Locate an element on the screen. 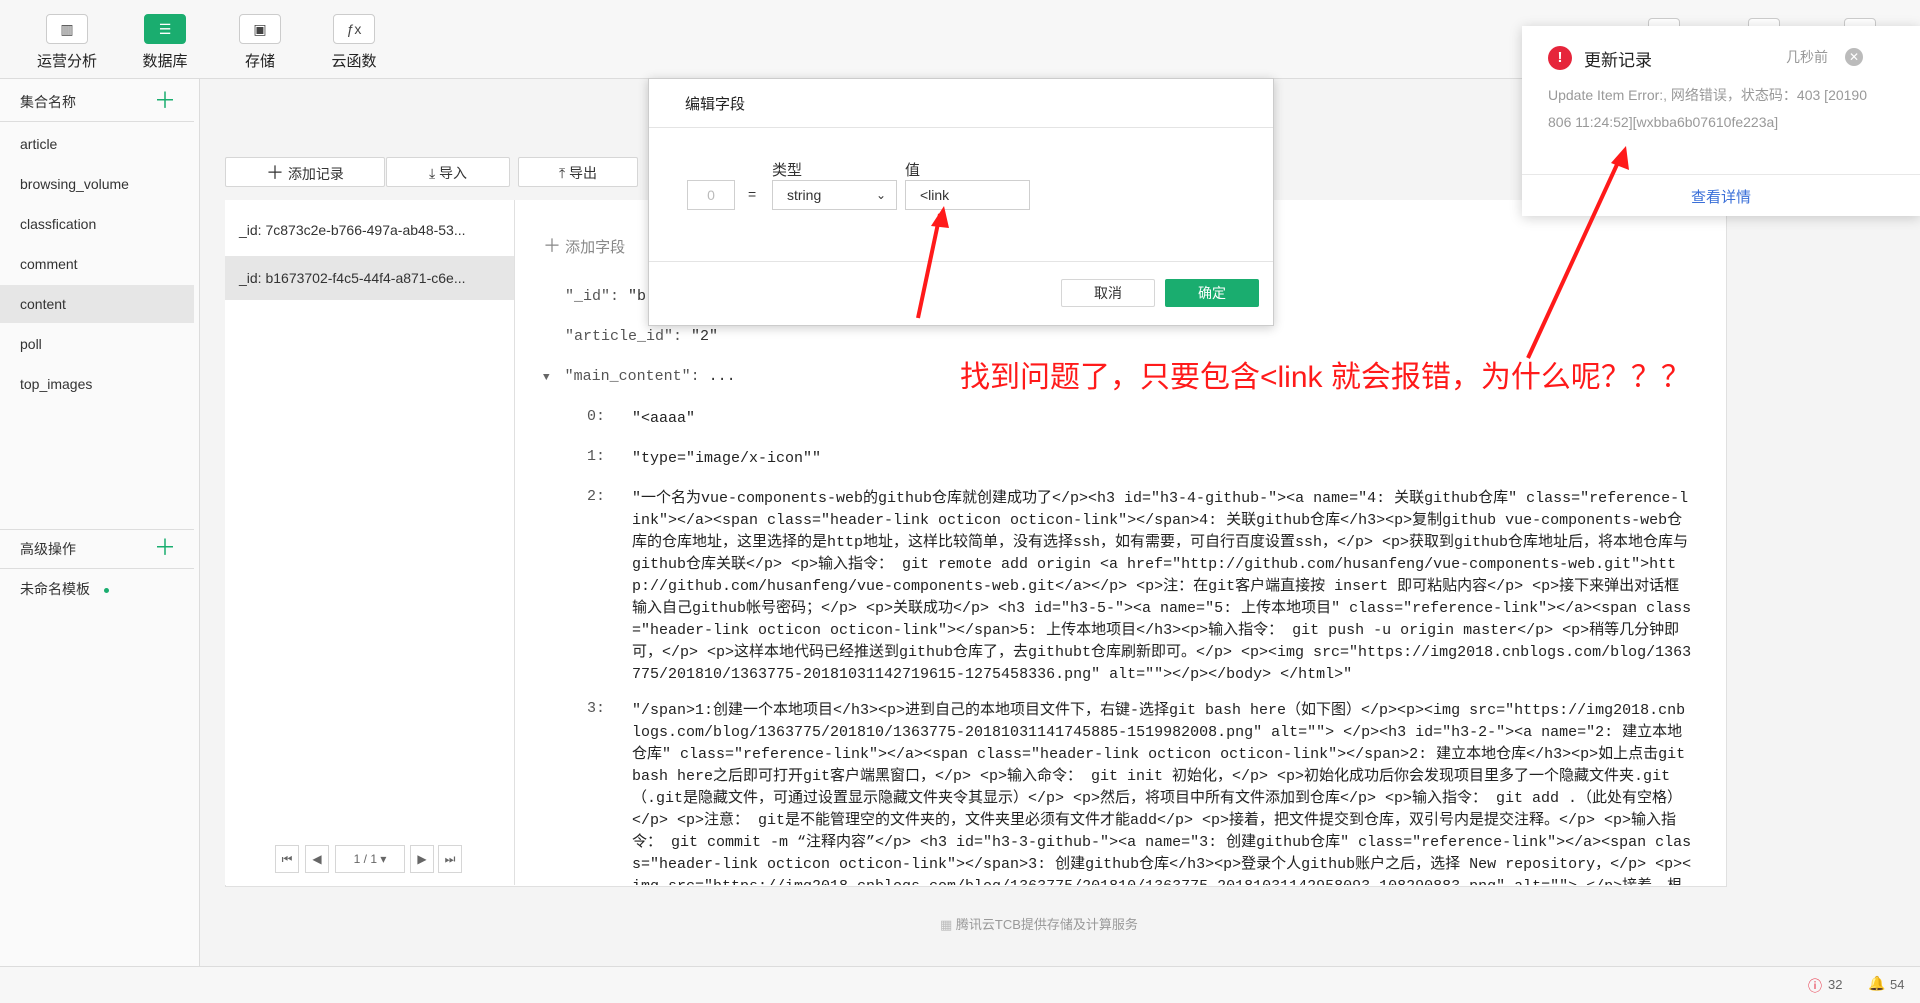 The height and width of the screenshot is (1003, 1920). annotation-arrows is located at coordinates (1272, 252).